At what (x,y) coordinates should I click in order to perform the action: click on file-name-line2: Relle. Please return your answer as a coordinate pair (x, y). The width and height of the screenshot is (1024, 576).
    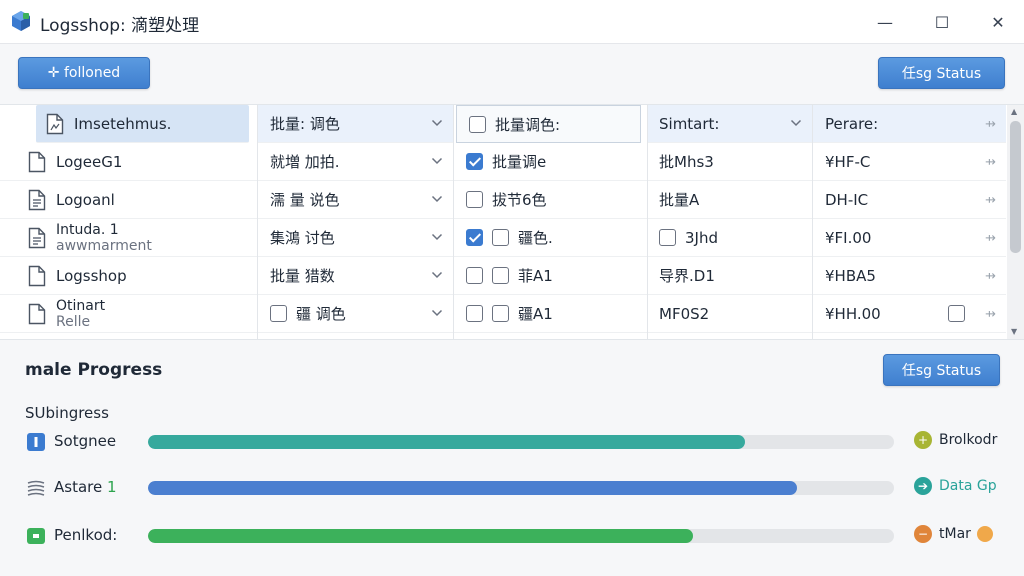
    Looking at the image, I should click on (73, 321).